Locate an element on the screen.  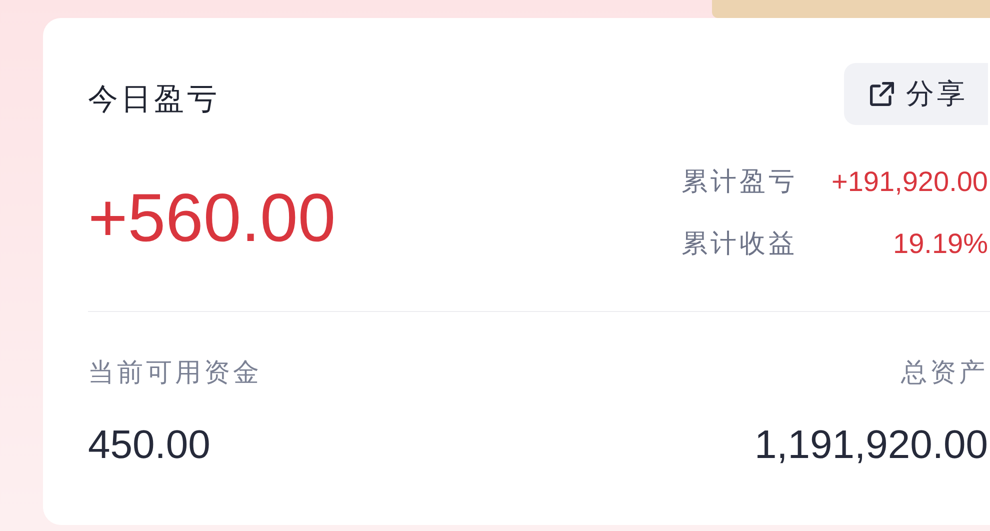
asset-value: 450.00 is located at coordinates (149, 445).